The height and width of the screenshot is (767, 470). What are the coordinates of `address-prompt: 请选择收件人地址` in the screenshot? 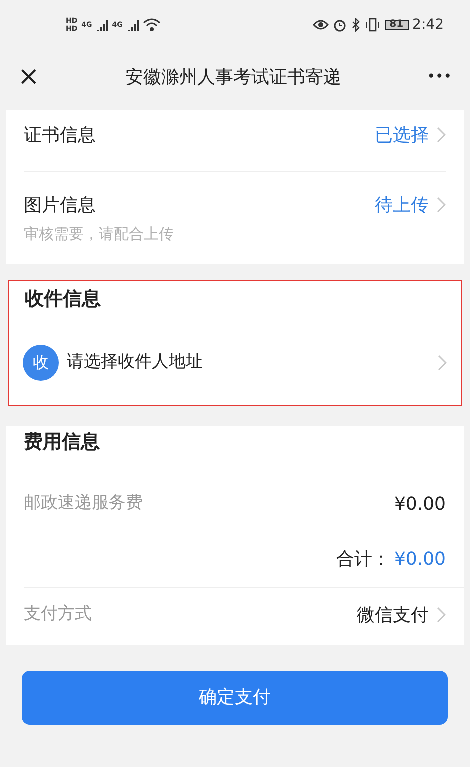 It's located at (135, 362).